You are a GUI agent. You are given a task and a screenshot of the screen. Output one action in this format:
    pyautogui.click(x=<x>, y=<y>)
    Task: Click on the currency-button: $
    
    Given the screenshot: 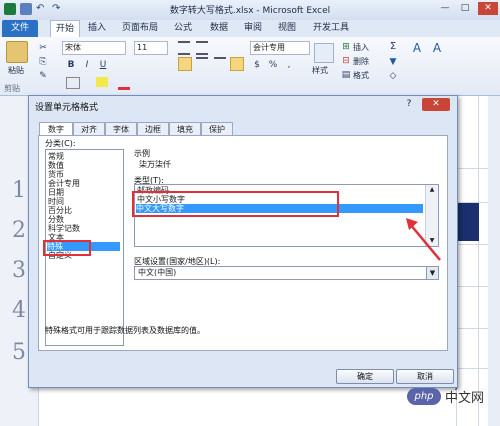 What is the action you would take?
    pyautogui.click(x=257, y=65)
    